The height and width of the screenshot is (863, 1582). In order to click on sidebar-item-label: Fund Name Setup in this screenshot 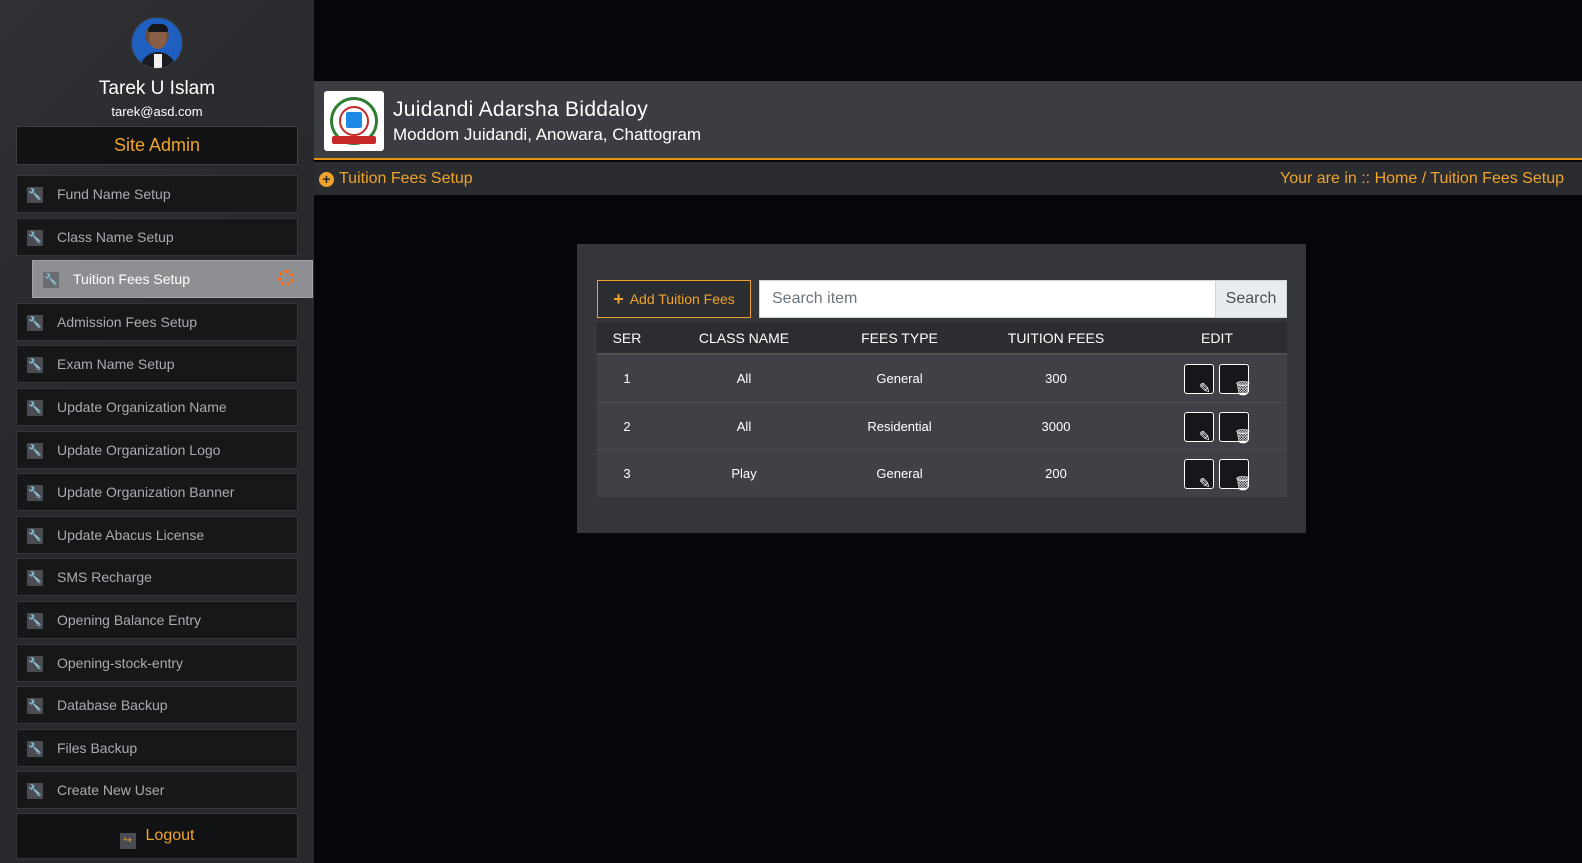, I will do `click(114, 194)`.